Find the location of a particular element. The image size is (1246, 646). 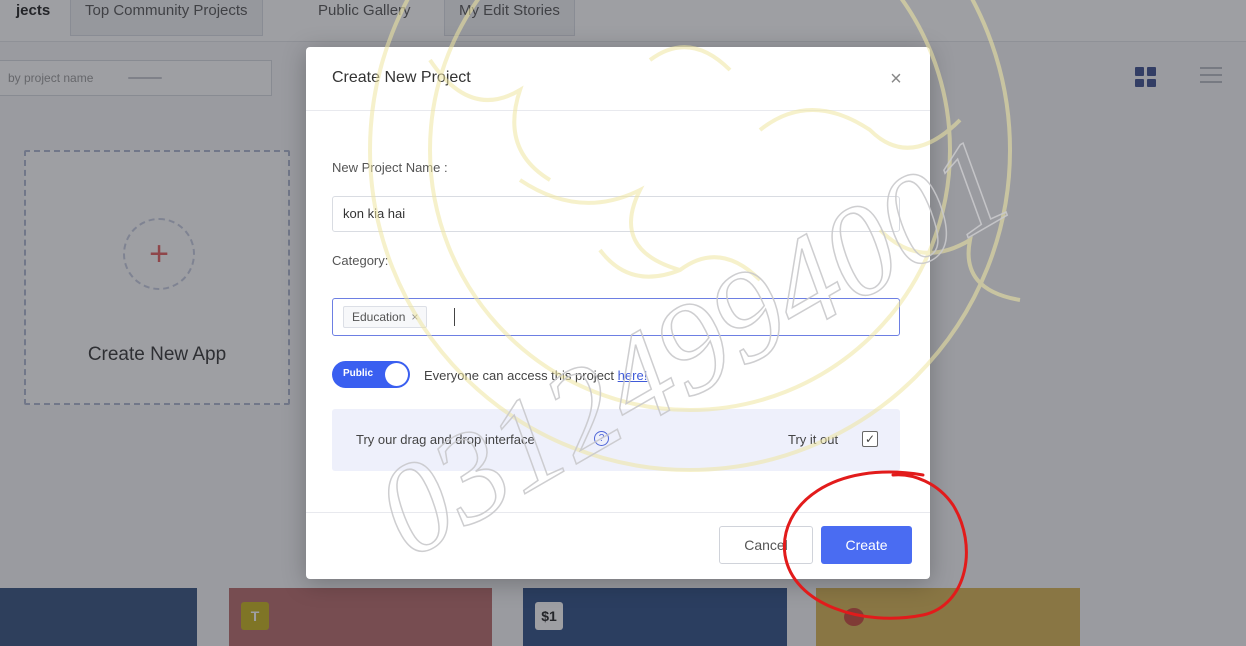

toggle-description-text: Everyone can access this project is located at coordinates (519, 375).